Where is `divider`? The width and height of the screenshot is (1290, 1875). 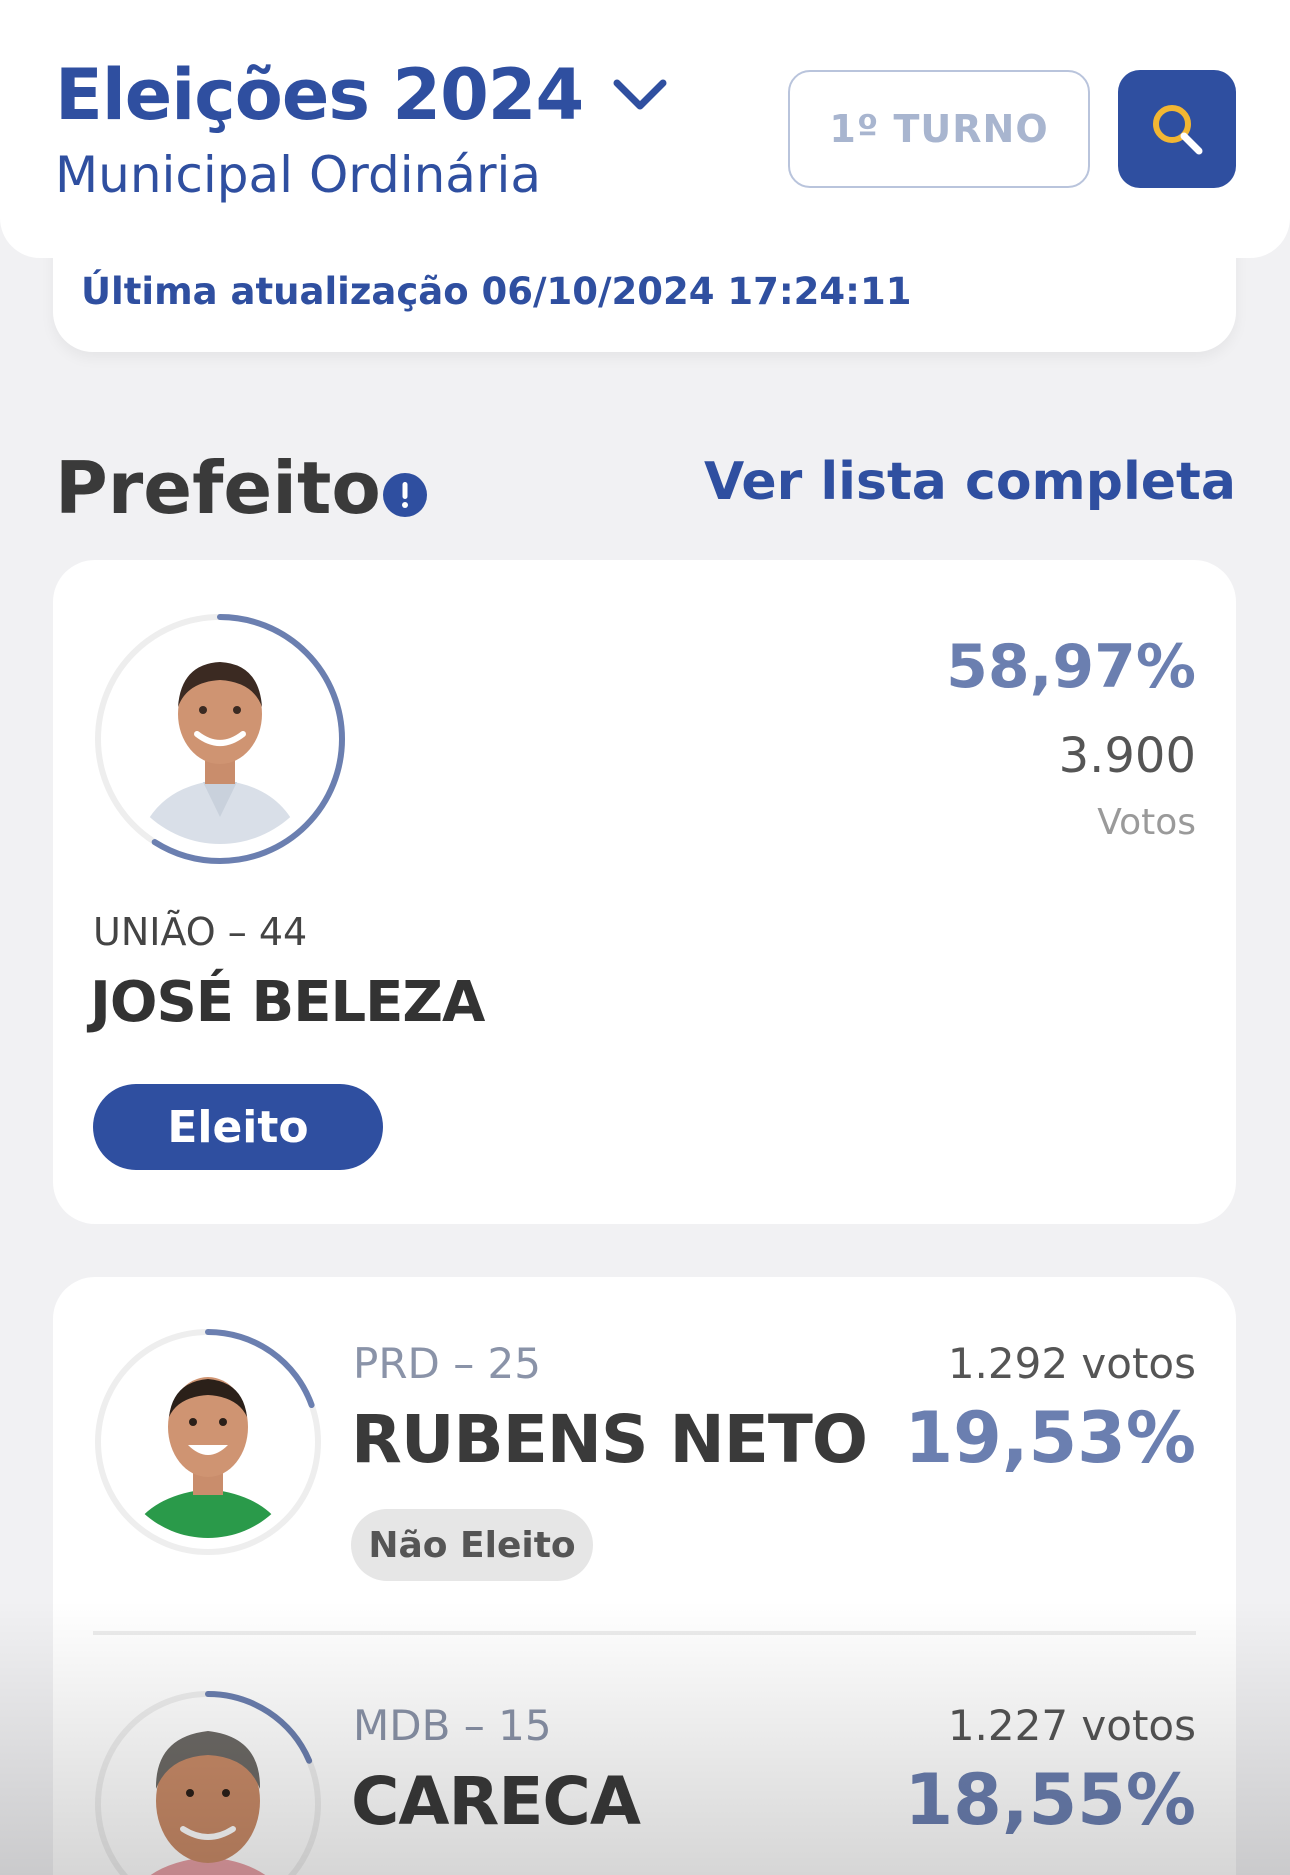 divider is located at coordinates (644, 1633).